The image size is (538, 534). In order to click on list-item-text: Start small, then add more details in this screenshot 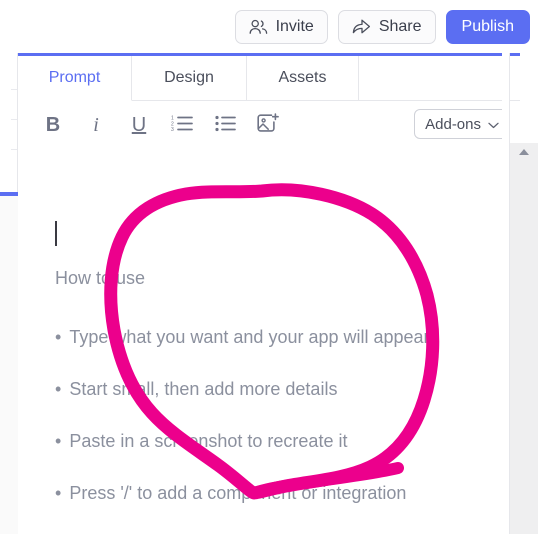, I will do `click(203, 389)`.